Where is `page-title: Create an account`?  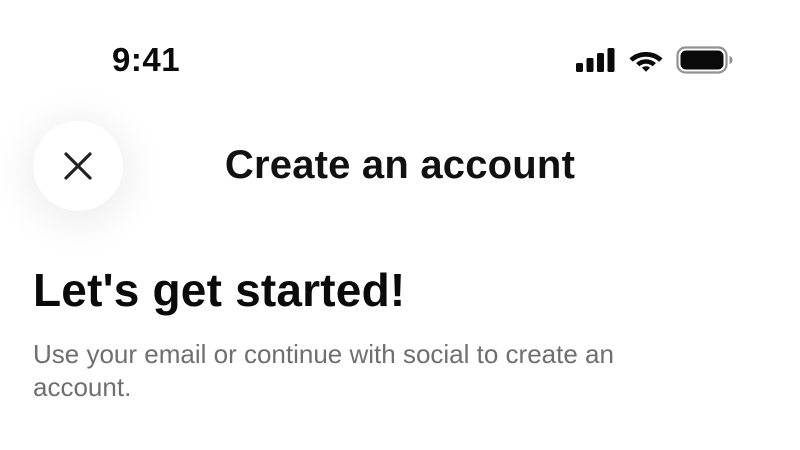
page-title: Create an account is located at coordinates (400, 165).